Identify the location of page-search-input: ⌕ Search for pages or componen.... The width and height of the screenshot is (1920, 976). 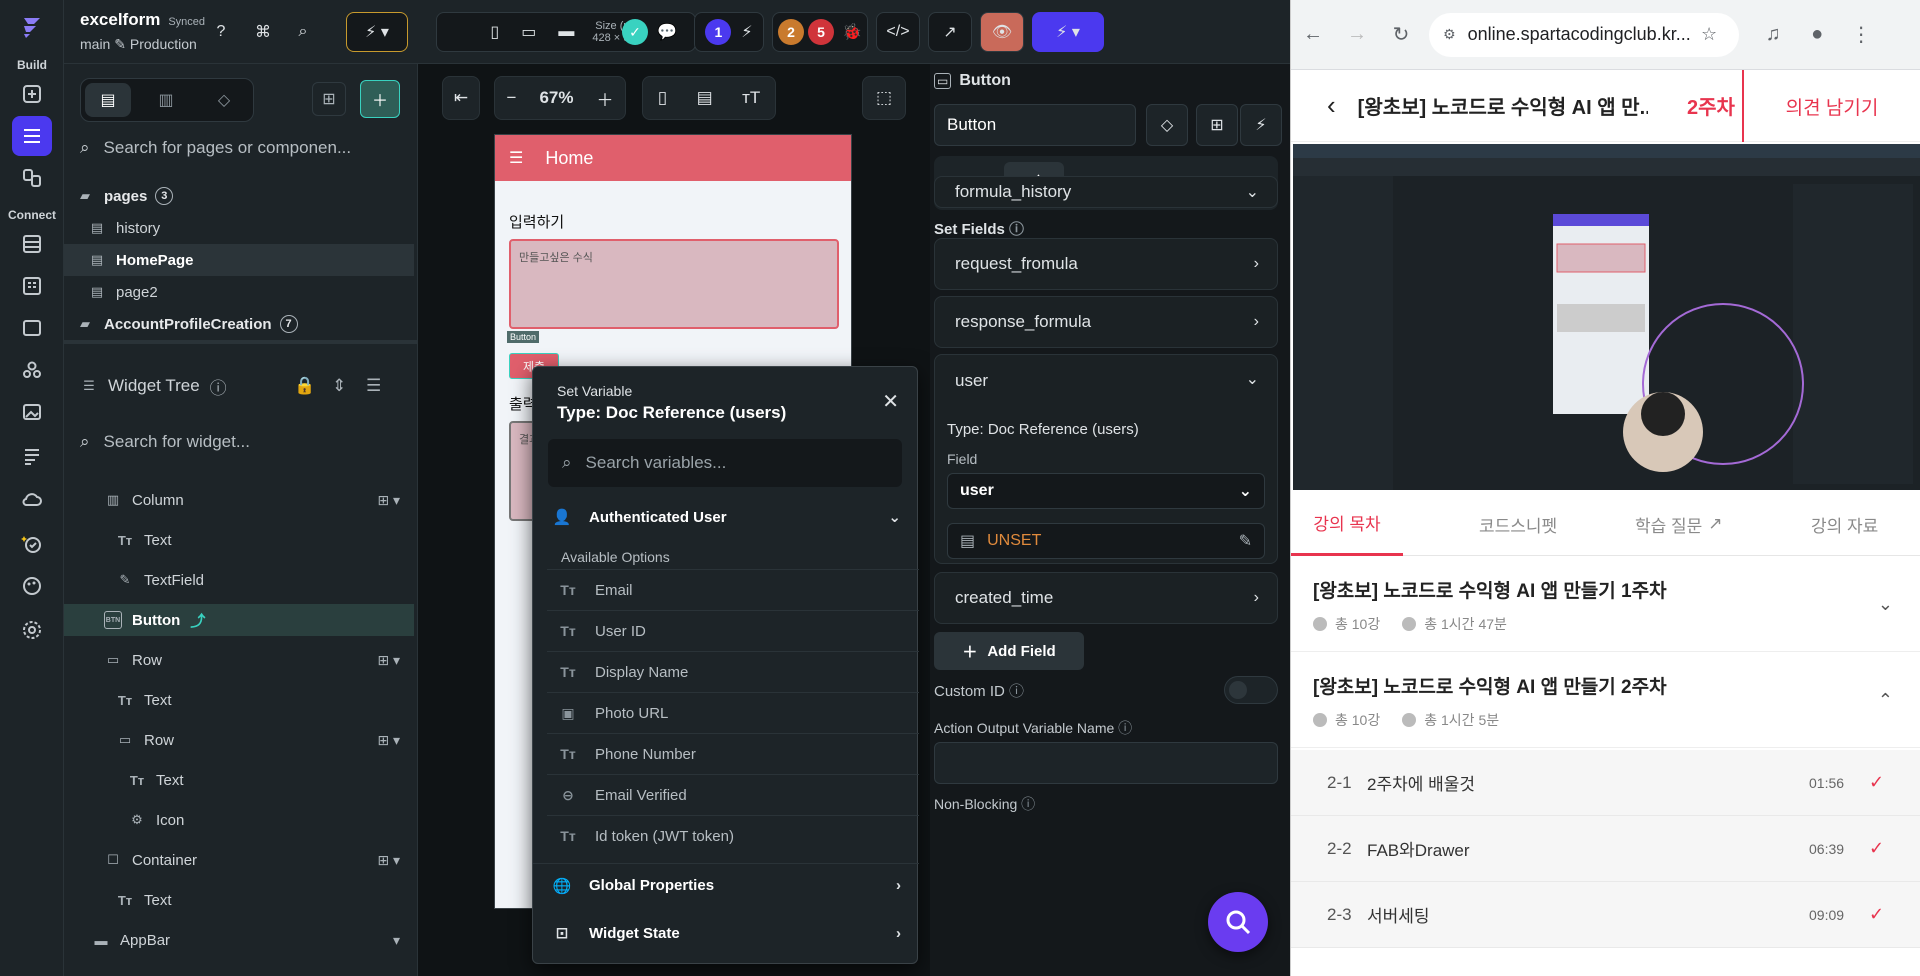
(241, 148).